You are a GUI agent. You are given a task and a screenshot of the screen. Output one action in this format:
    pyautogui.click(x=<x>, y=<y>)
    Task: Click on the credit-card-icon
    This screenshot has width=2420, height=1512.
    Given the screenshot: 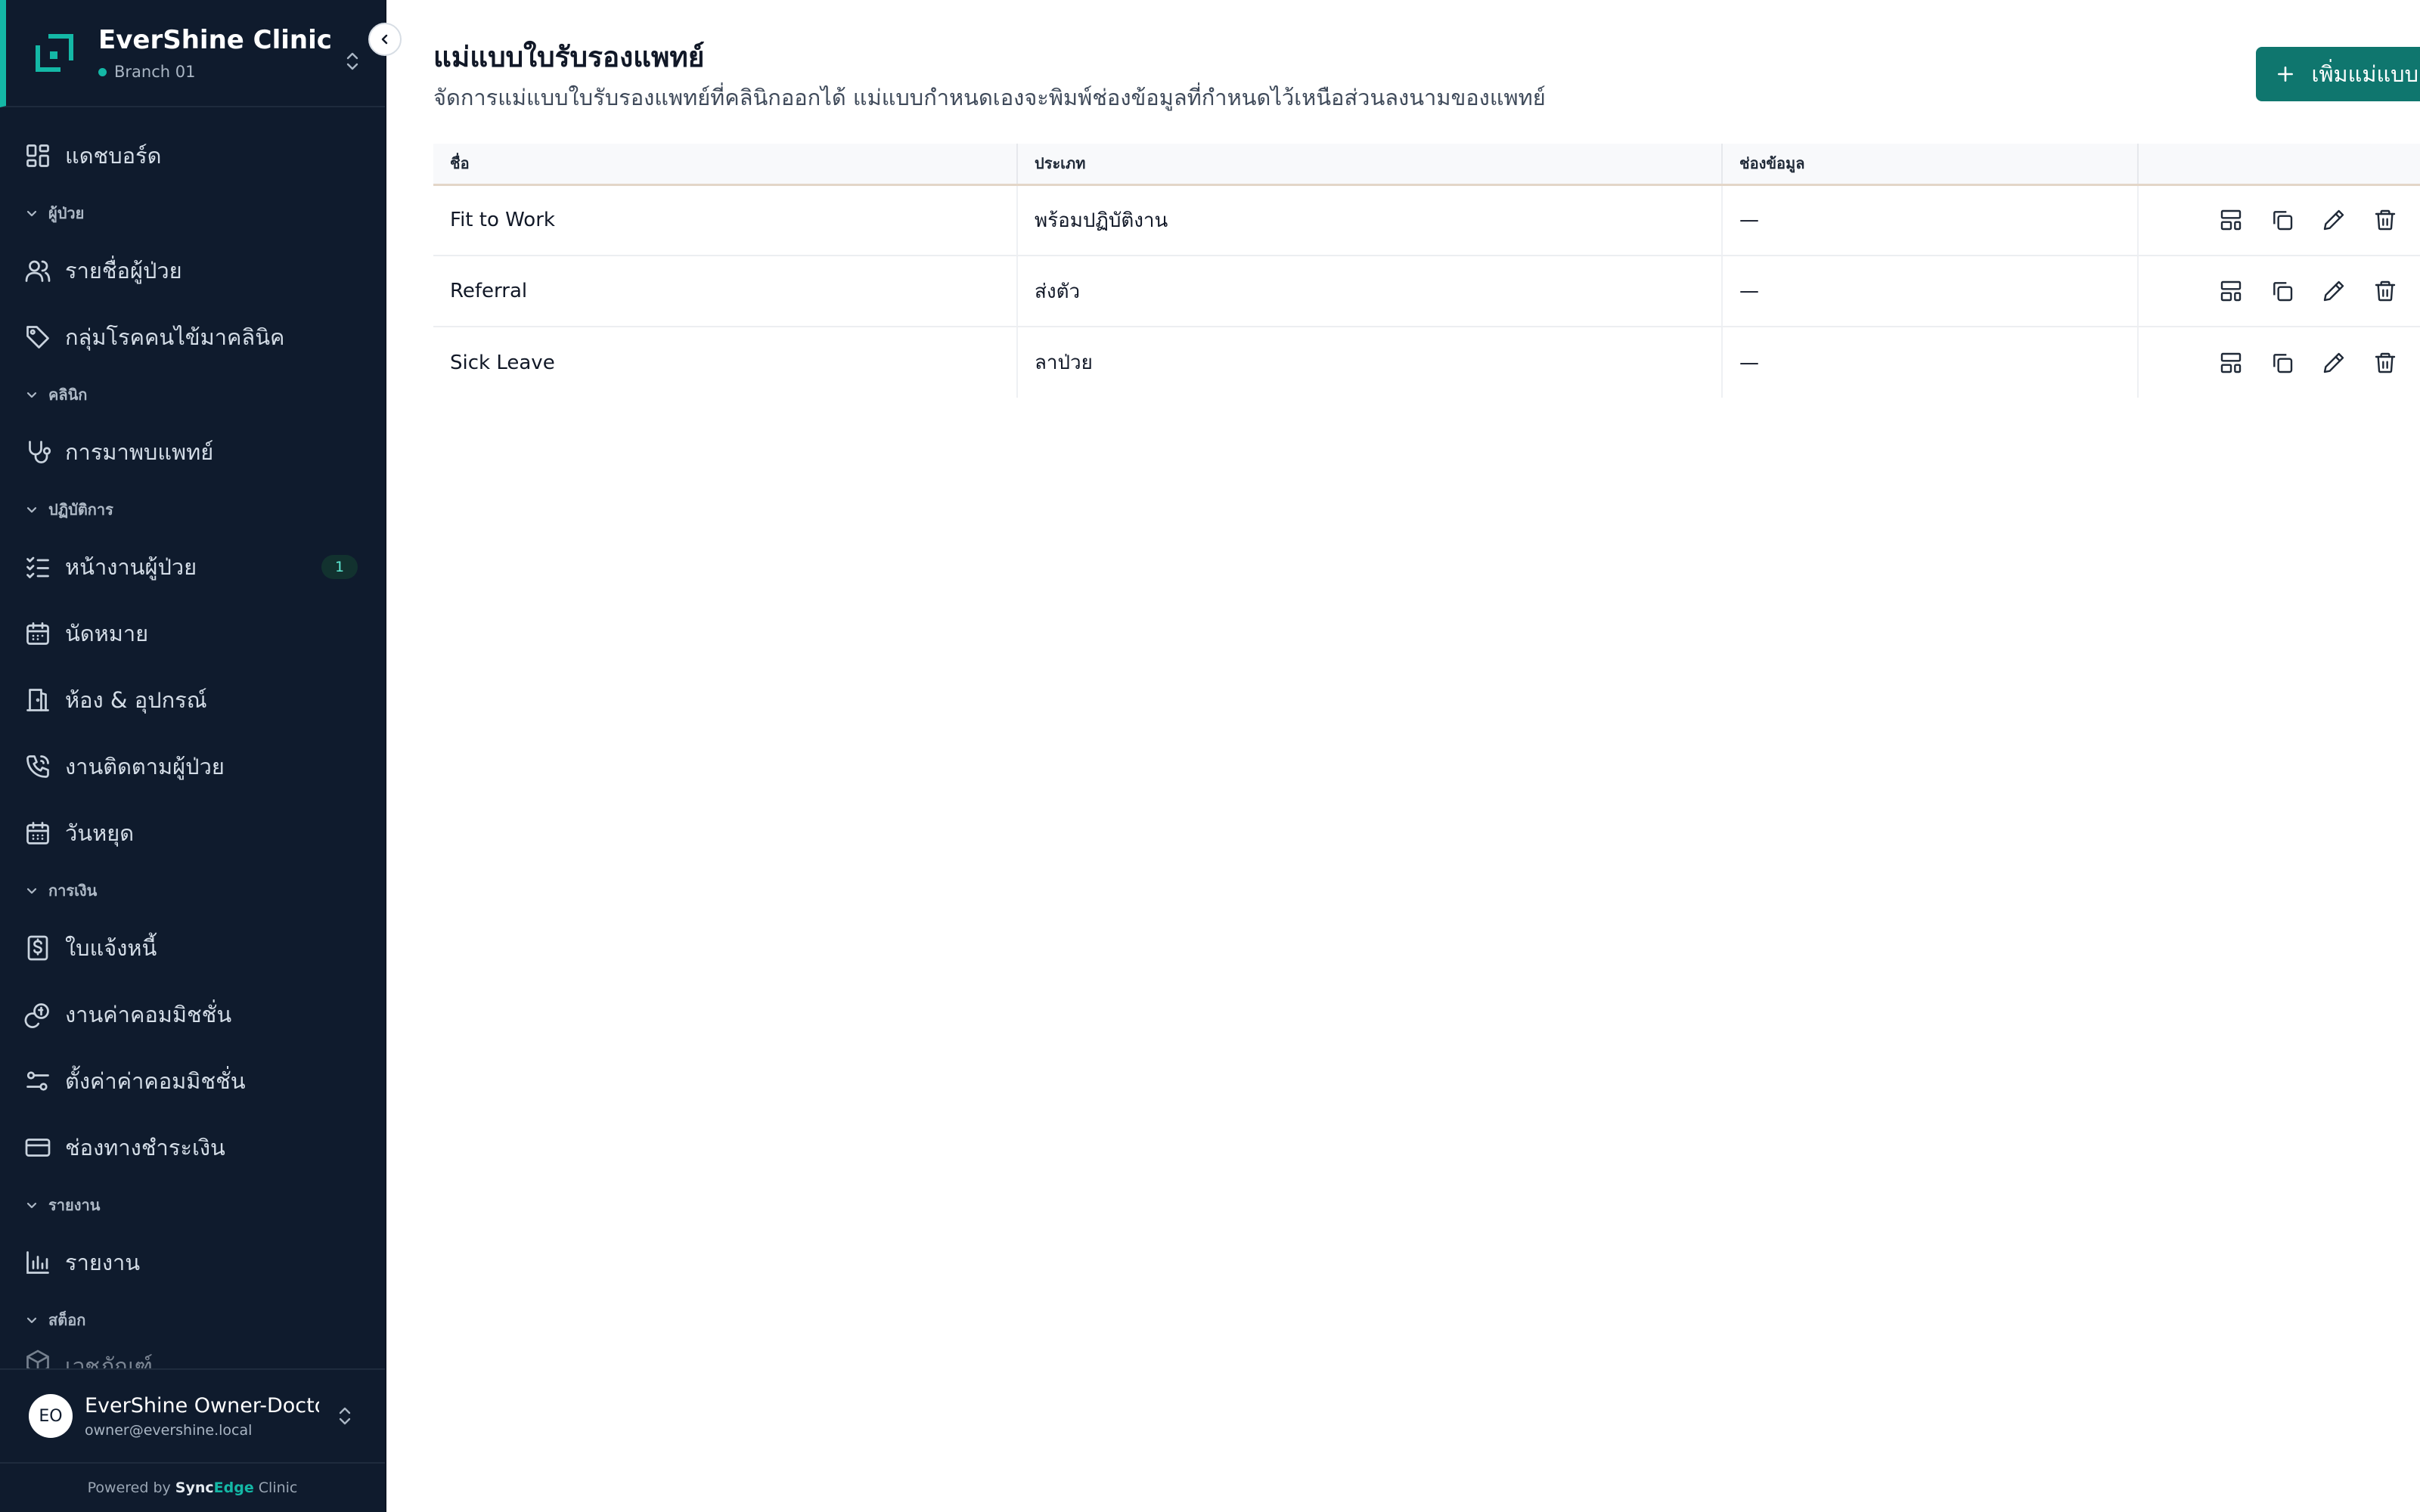 What is the action you would take?
    pyautogui.click(x=38, y=1148)
    